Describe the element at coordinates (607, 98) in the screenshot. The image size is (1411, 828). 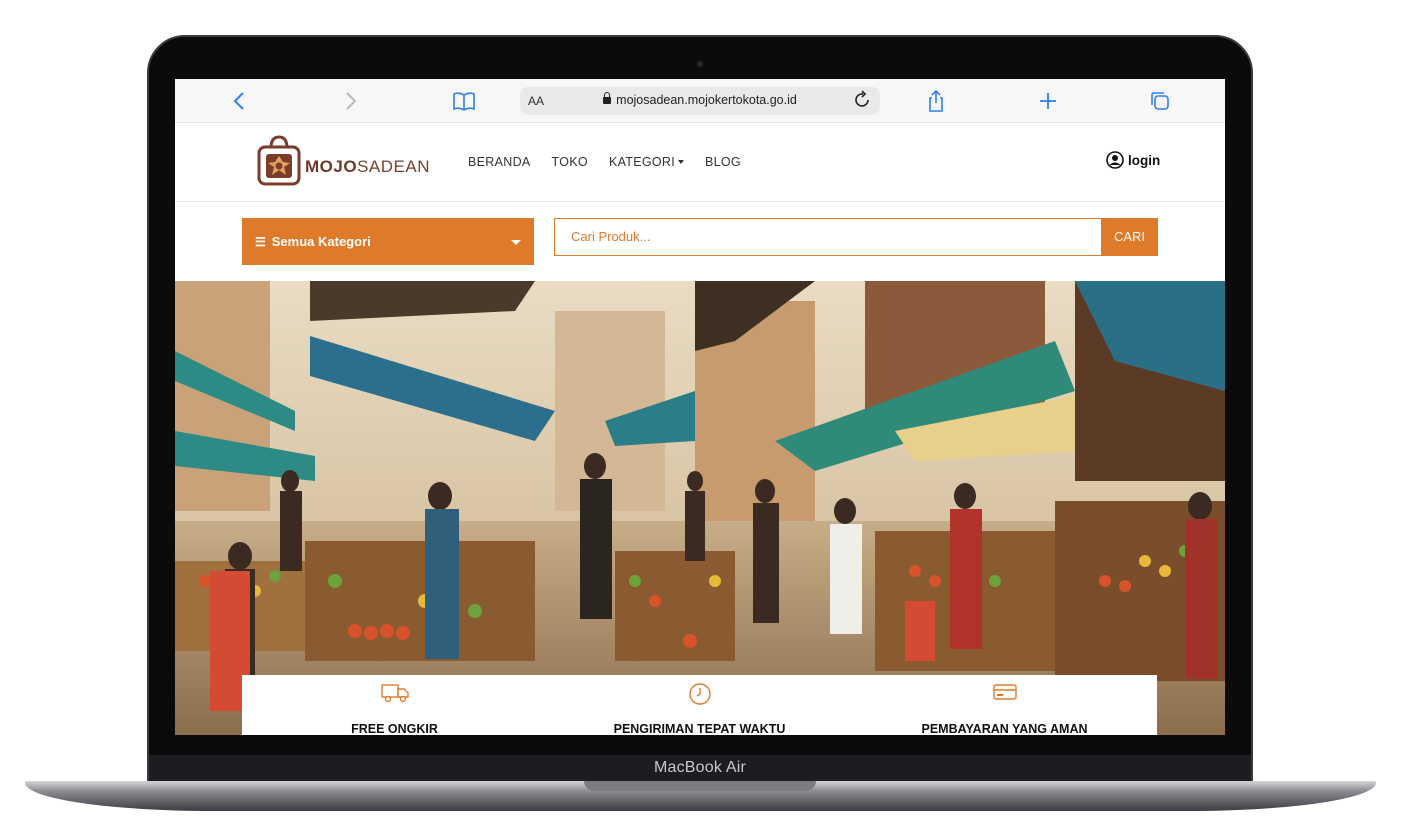
I see `lock-icon` at that location.